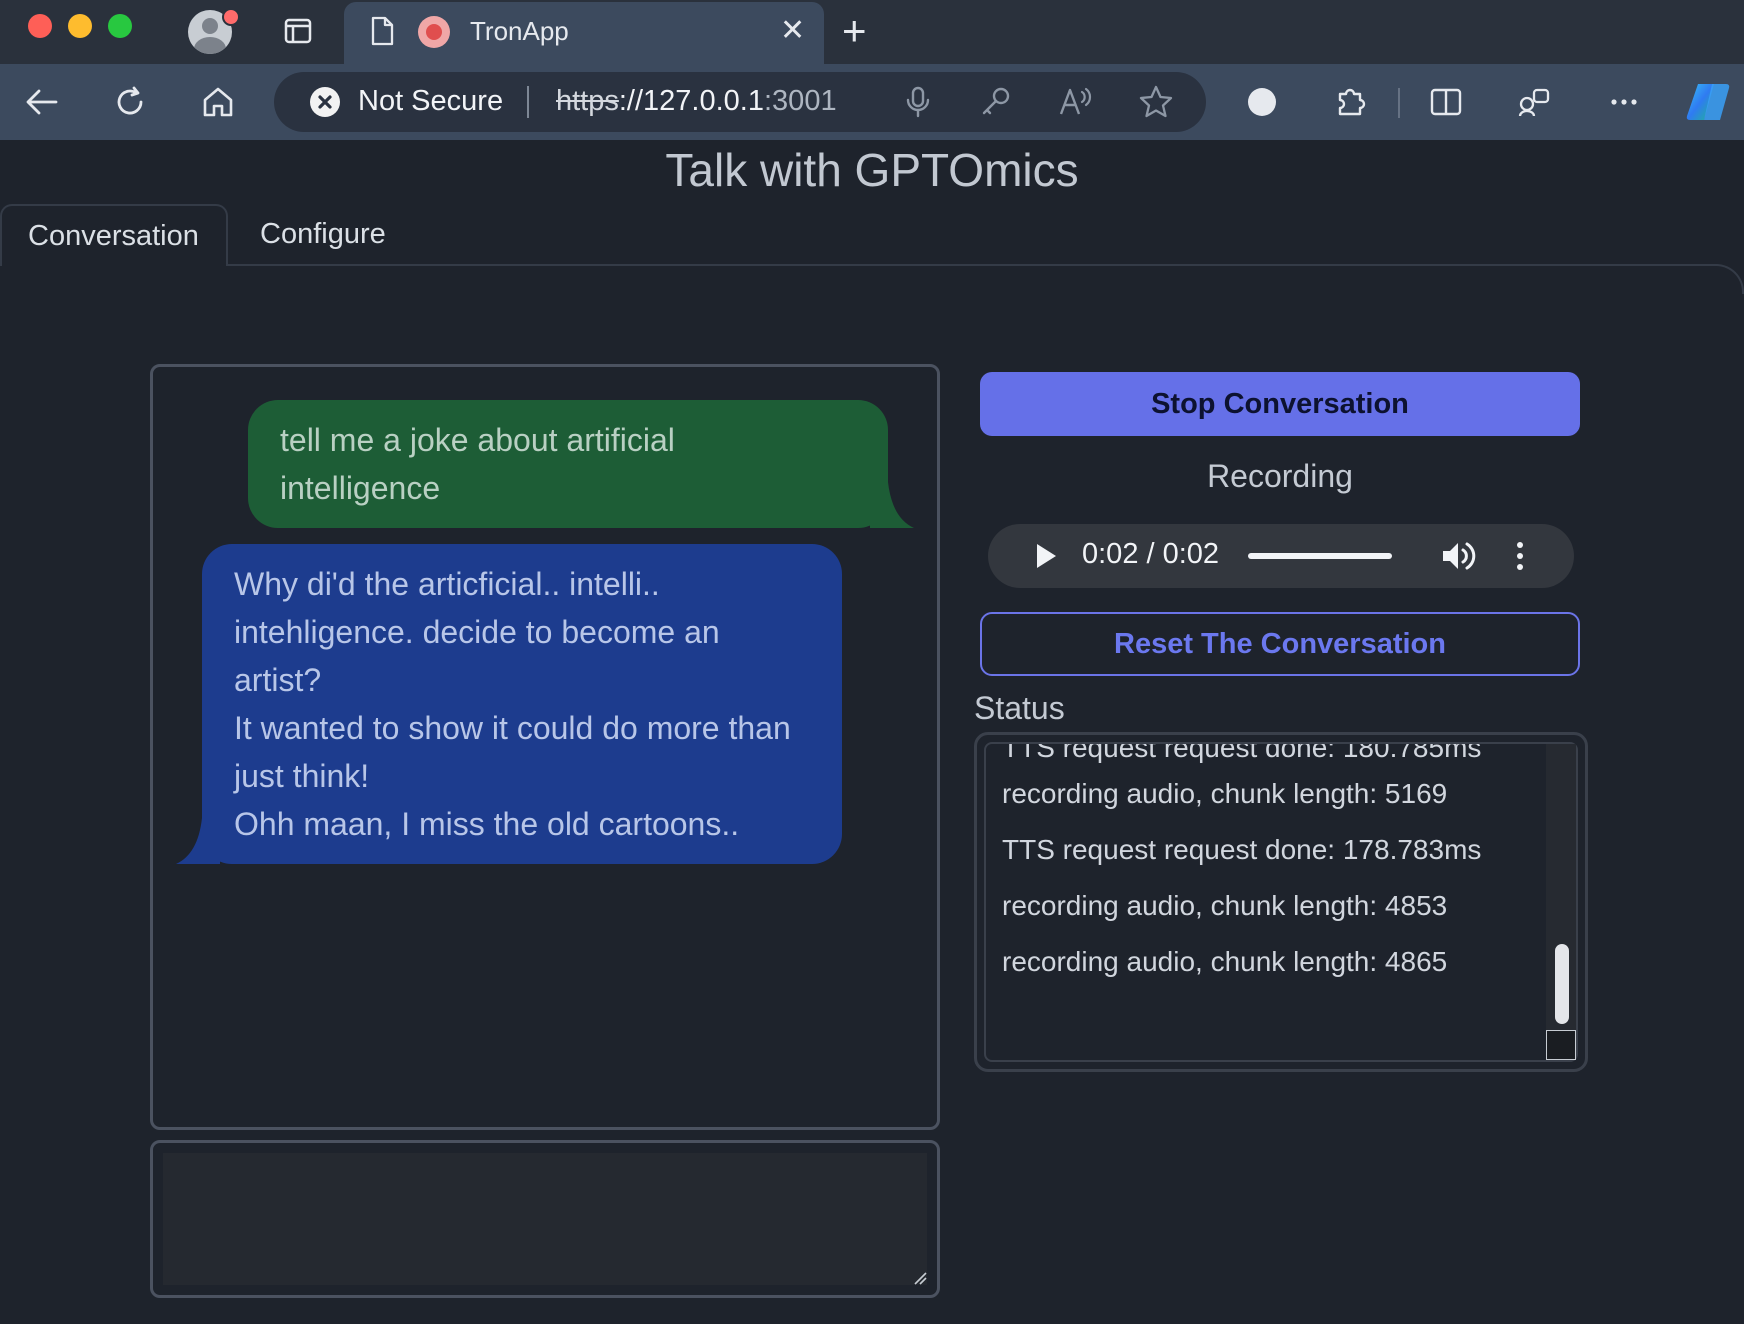  Describe the element at coordinates (792, 31) in the screenshot. I see `close-tab-icon: ✕` at that location.